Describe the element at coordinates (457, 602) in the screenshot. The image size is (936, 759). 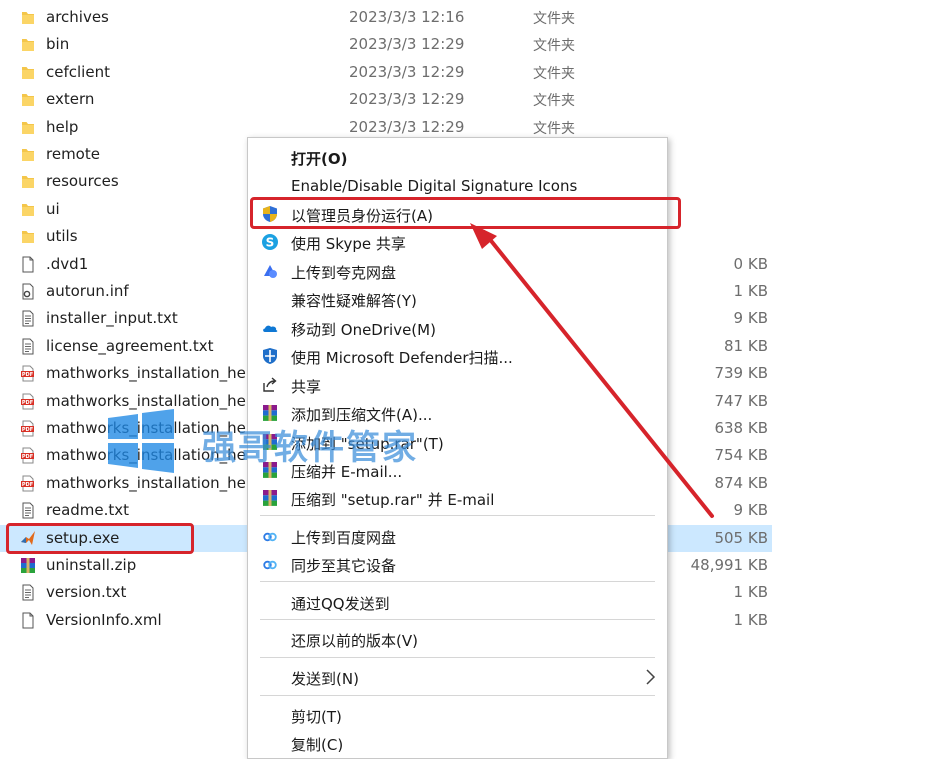
I see `menu-item-send-qq: 通过QQ发送到` at that location.